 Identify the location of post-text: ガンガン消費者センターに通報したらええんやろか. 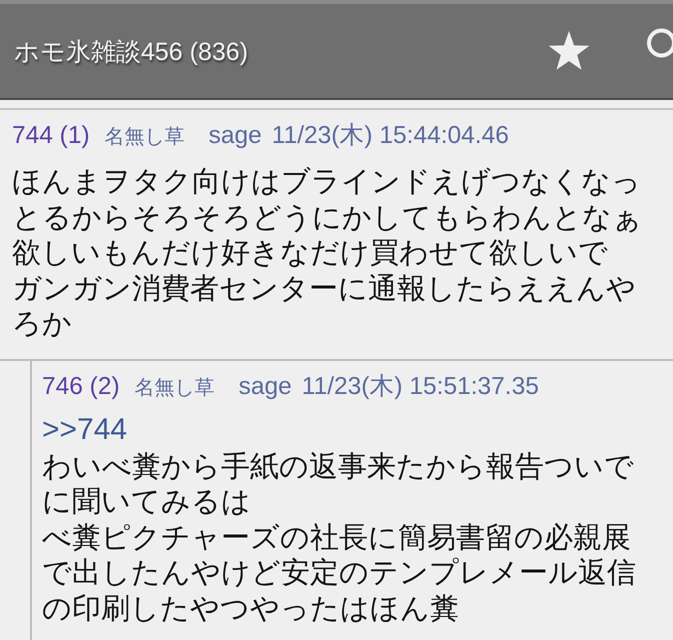
(324, 307).